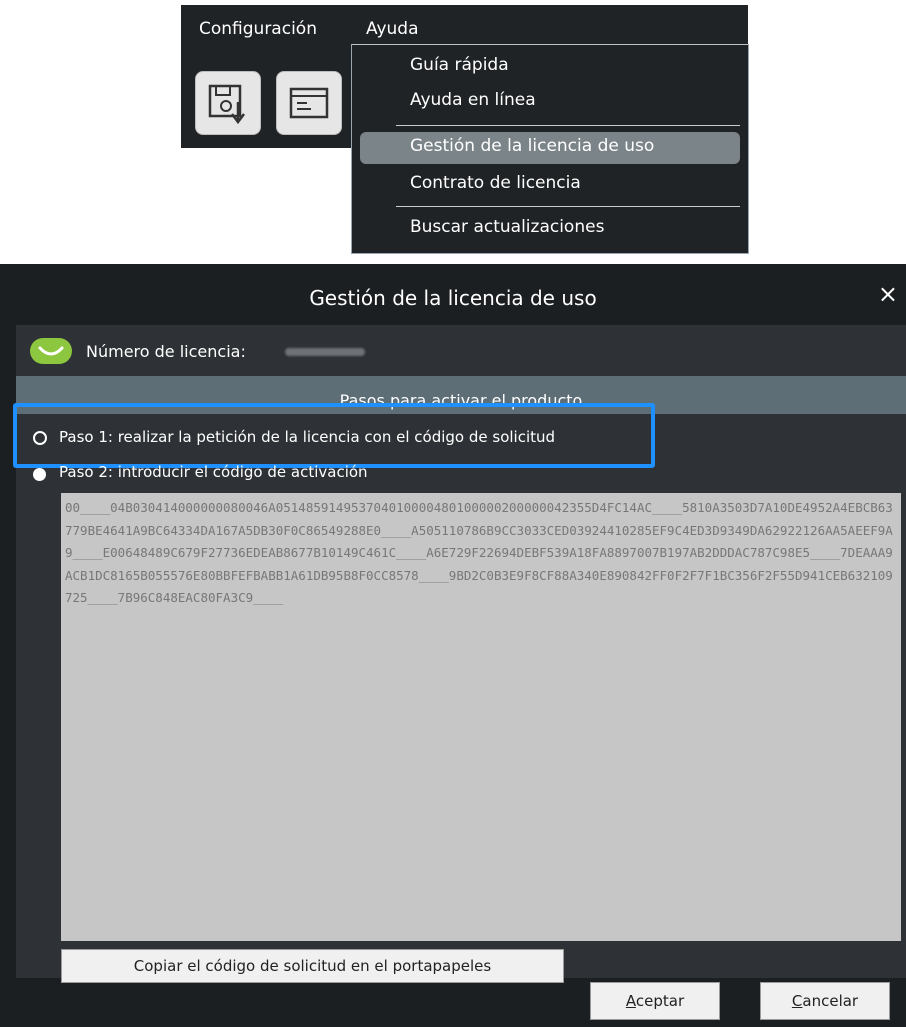 The height and width of the screenshot is (1027, 906). I want to click on menu-item-ayuda-en-linea: Ayuda en línea, so click(473, 100).